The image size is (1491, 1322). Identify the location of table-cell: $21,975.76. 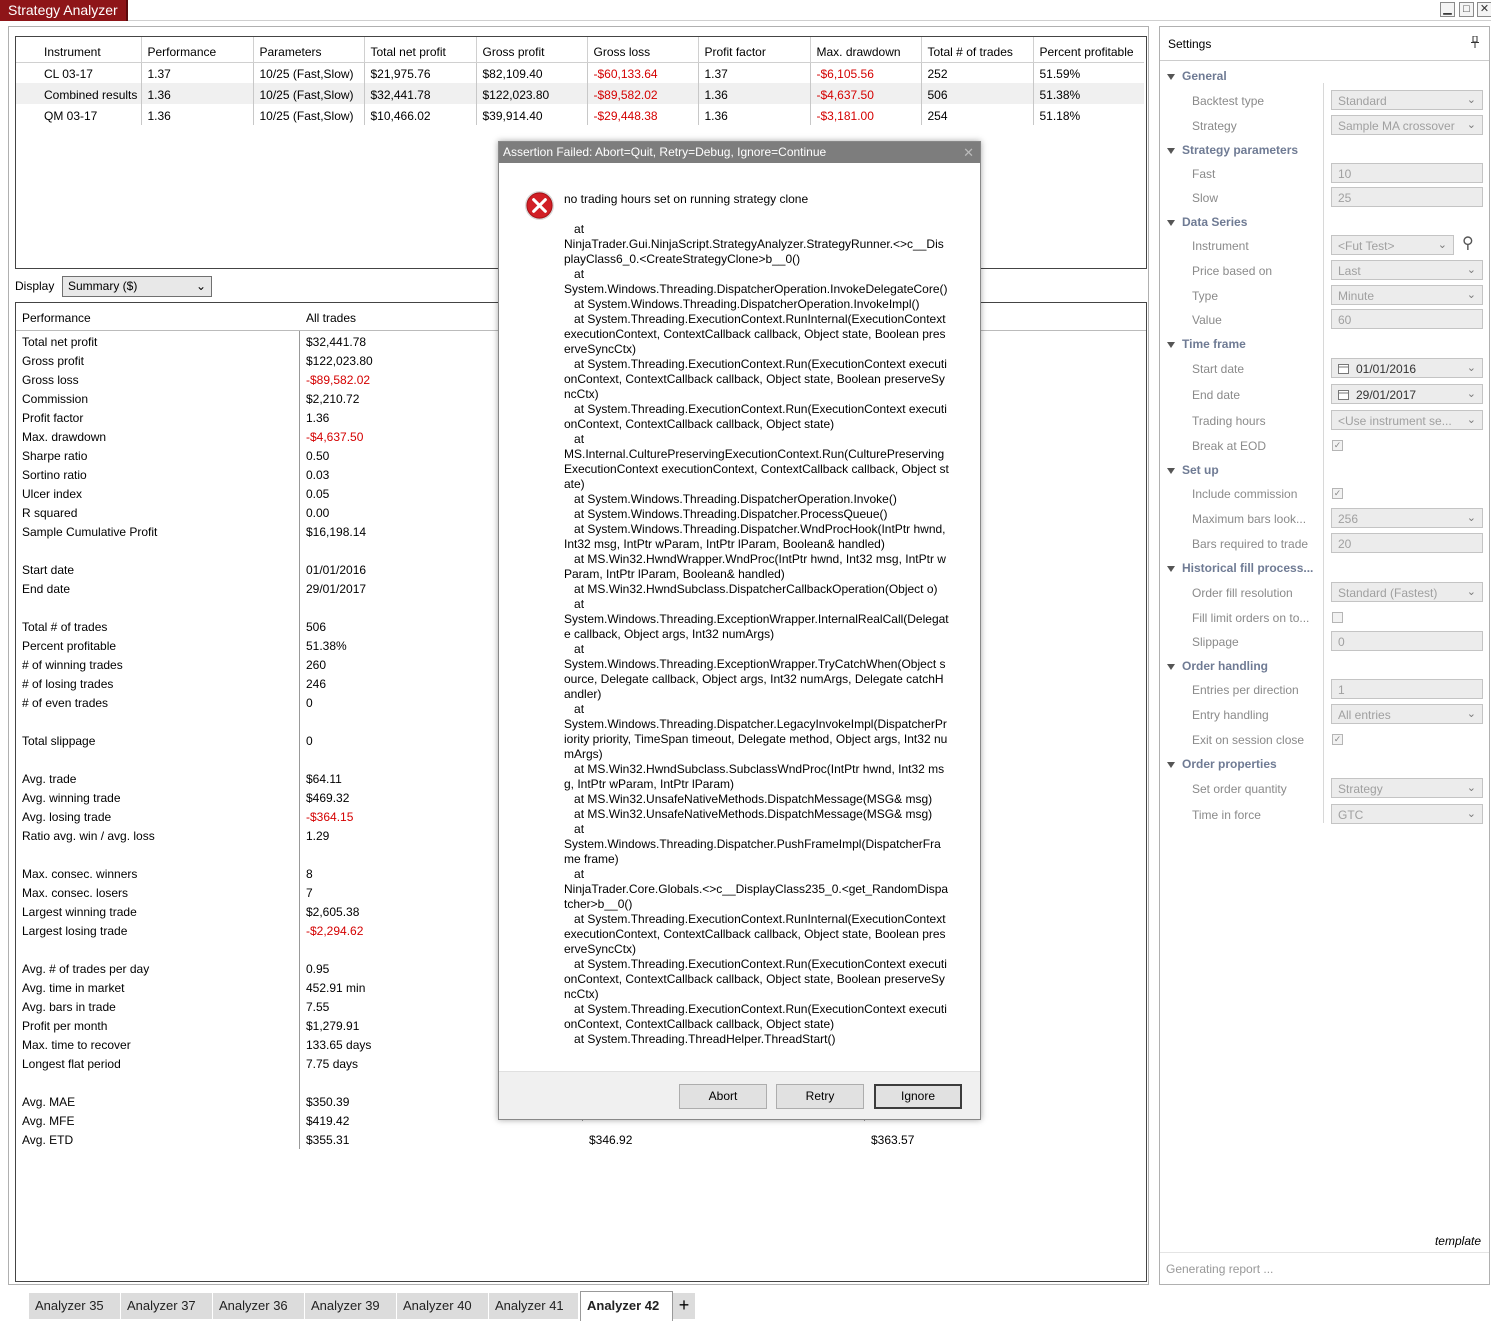
(420, 72).